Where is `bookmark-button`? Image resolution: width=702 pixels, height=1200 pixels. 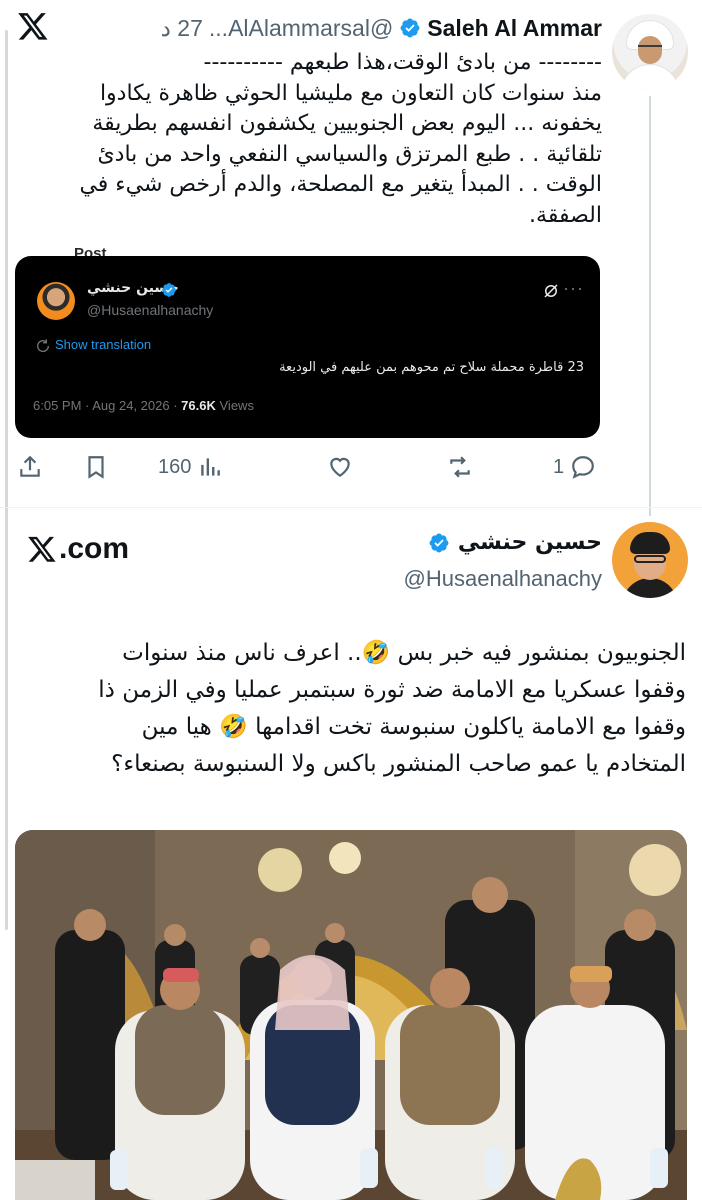
bookmark-button is located at coordinates (96, 467).